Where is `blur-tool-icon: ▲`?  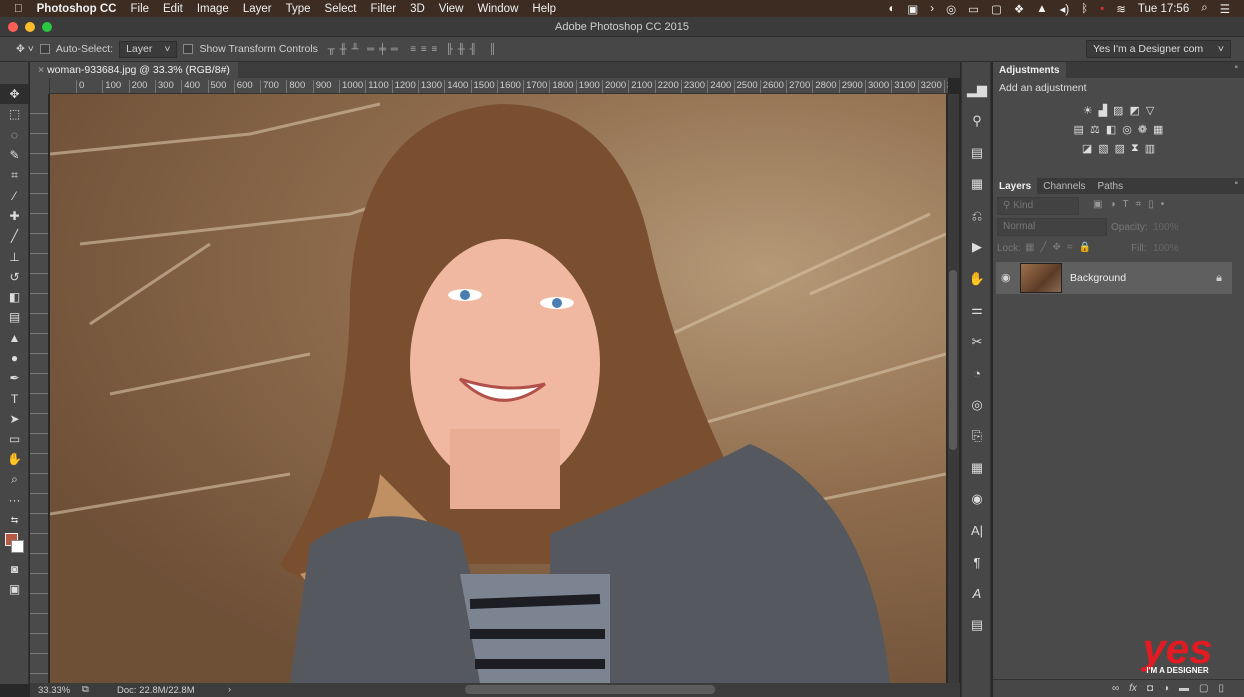 blur-tool-icon: ▲ is located at coordinates (14, 338).